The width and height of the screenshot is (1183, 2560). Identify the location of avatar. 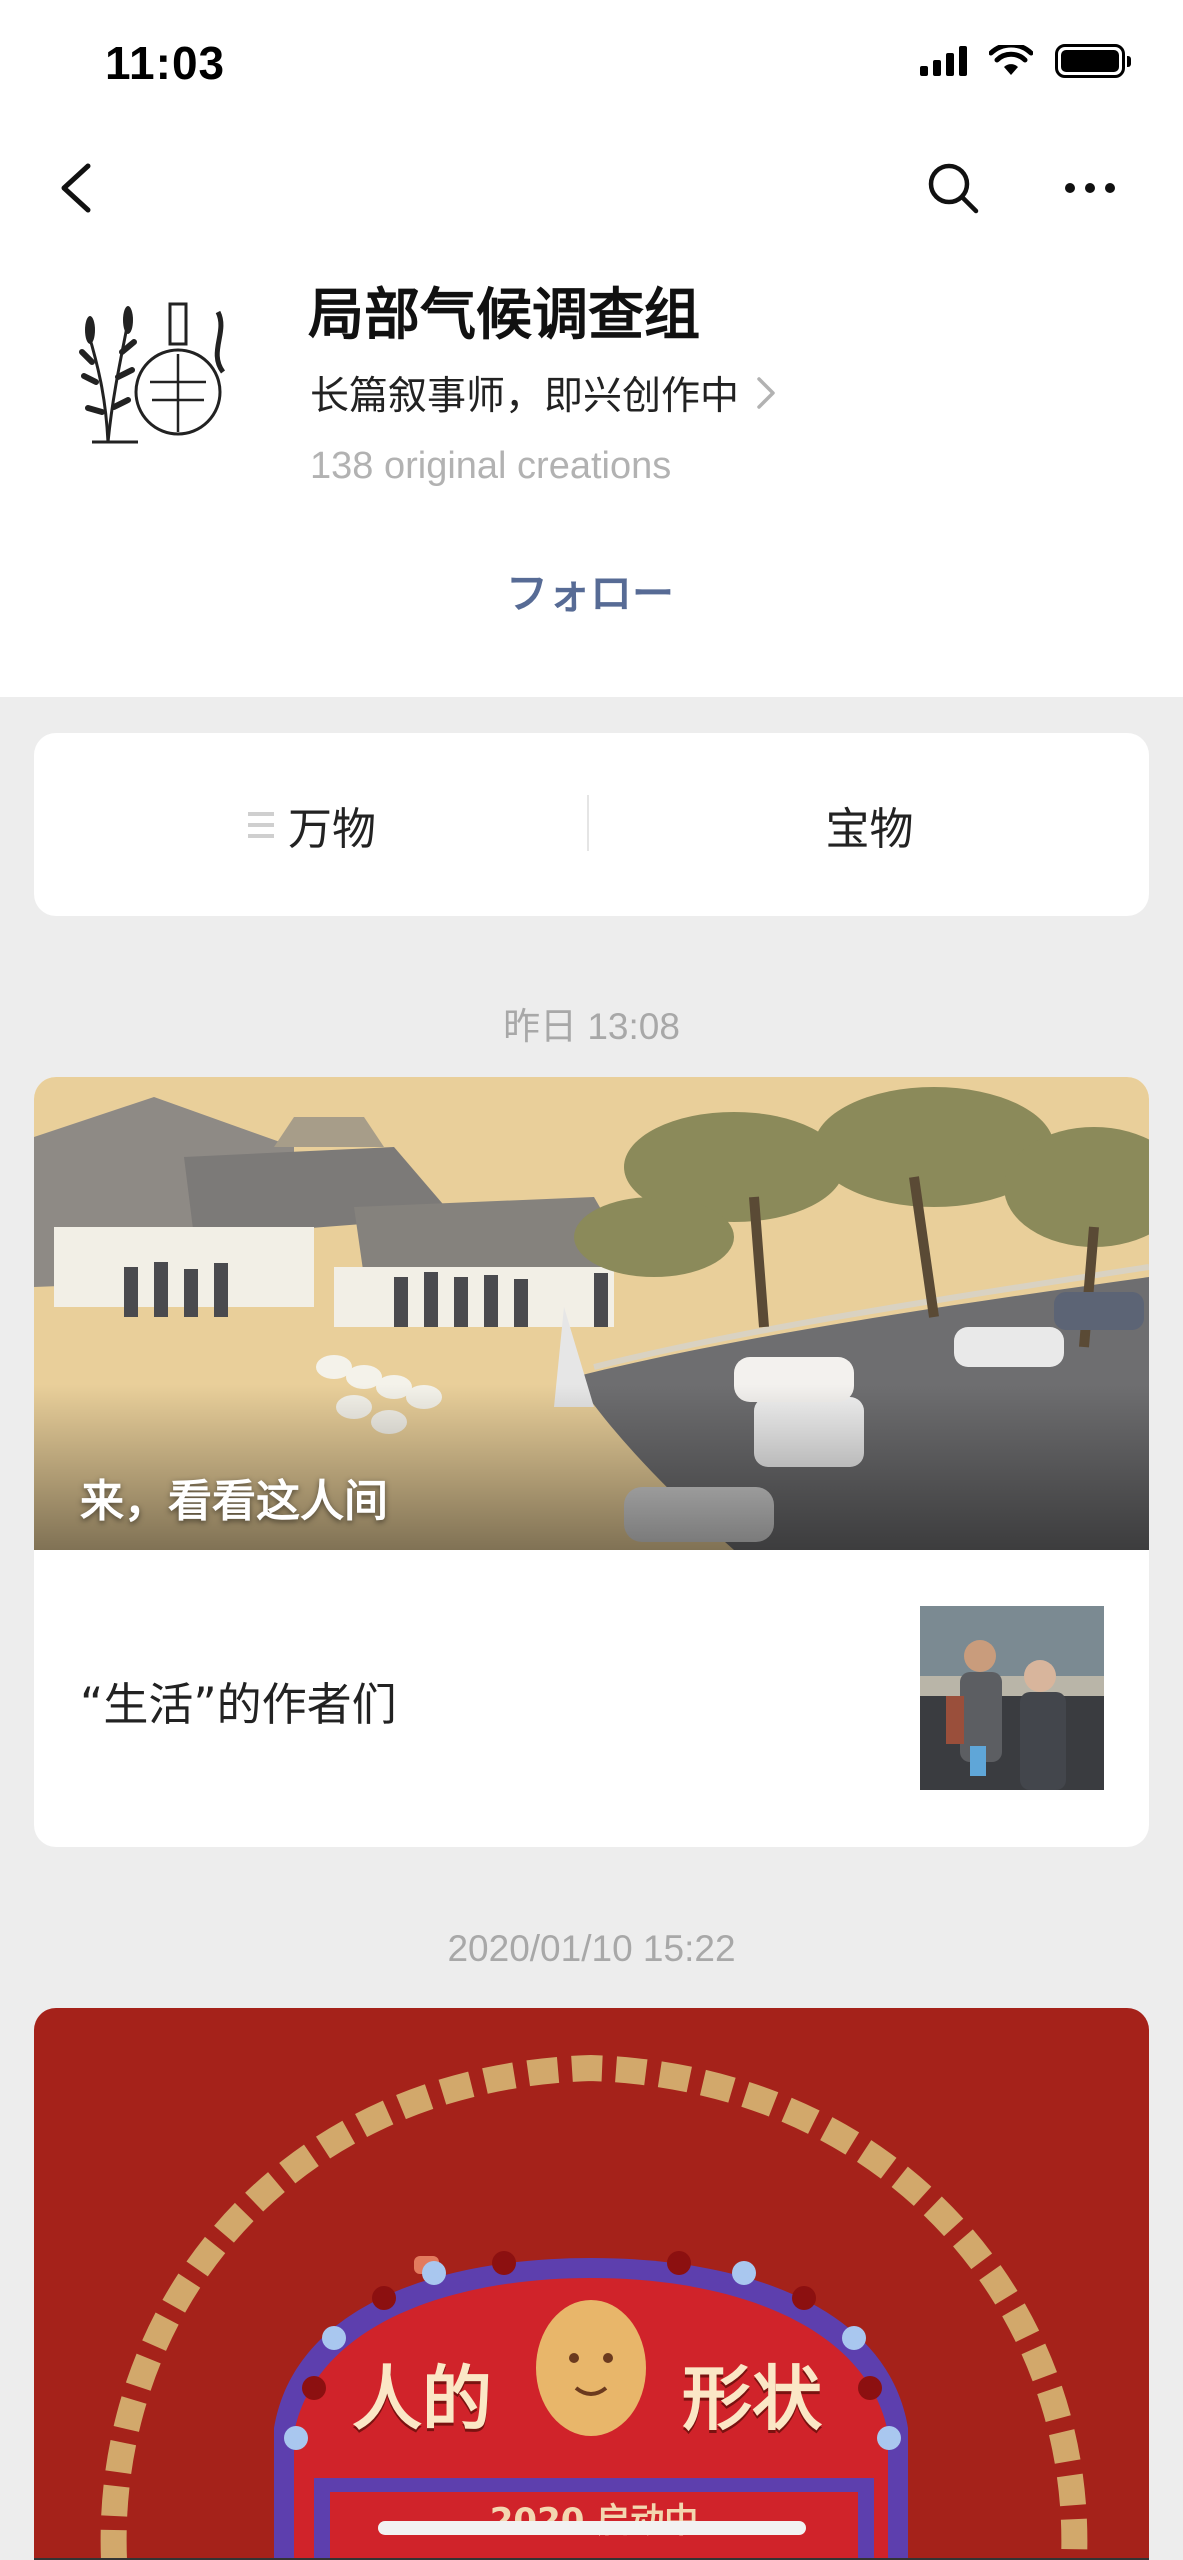
(155, 372).